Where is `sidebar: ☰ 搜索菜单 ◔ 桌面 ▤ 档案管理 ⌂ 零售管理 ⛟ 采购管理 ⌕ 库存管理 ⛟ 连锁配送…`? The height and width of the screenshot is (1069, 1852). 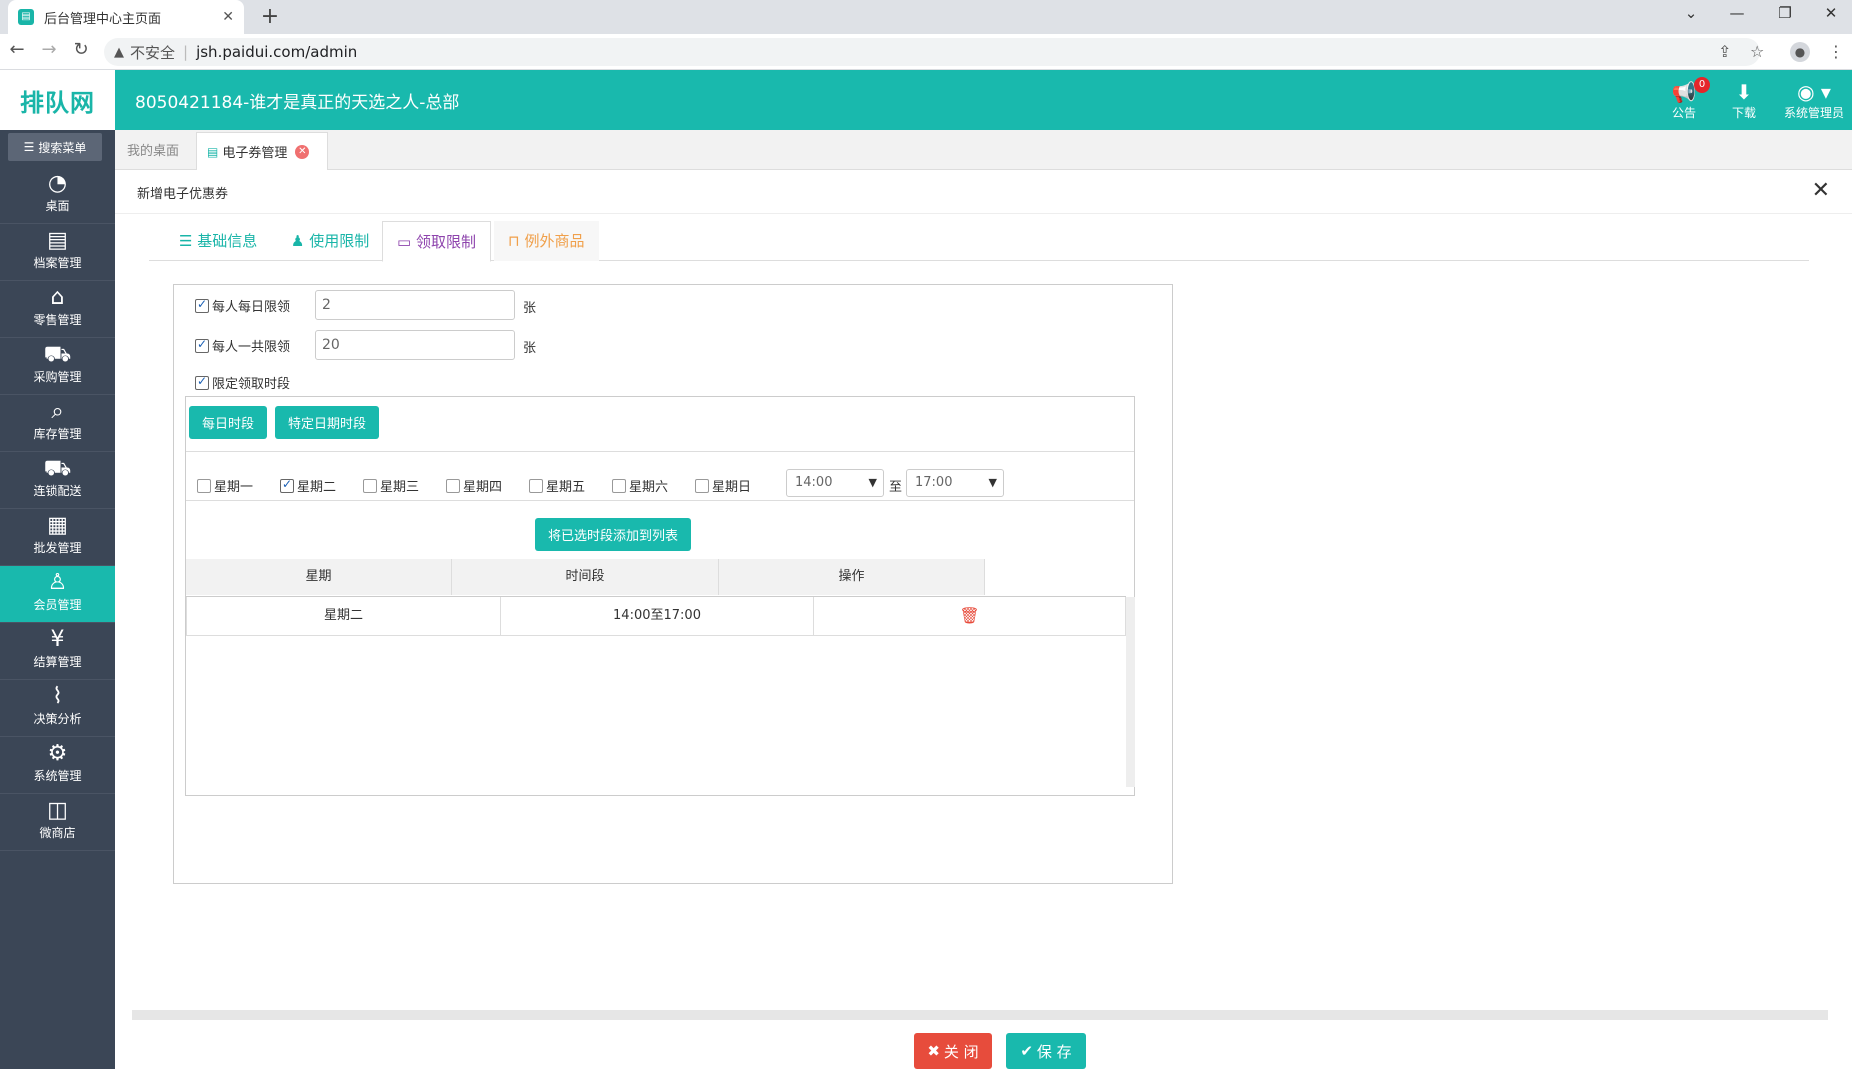 sidebar: ☰ 搜索菜单 ◔ 桌面 ▤ 档案管理 ⌂ 零售管理 ⛟ 采购管理 ⌕ 库存管理 ⛟ 连锁配送… is located at coordinates (57, 599).